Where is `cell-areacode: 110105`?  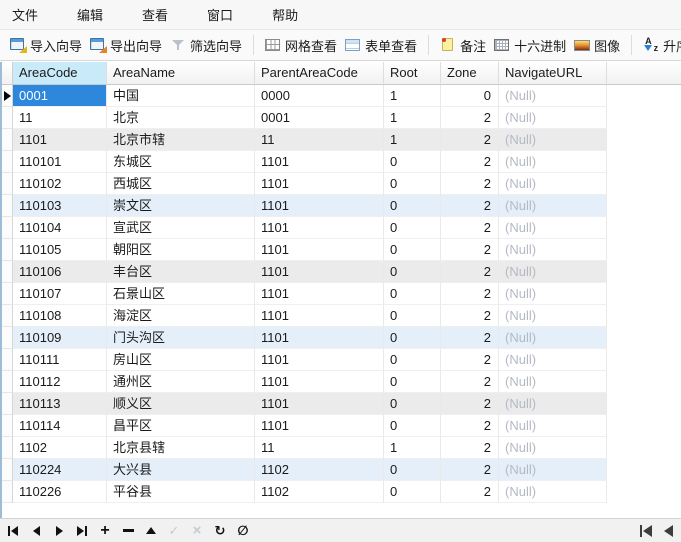 cell-areacode: 110105 is located at coordinates (60, 250).